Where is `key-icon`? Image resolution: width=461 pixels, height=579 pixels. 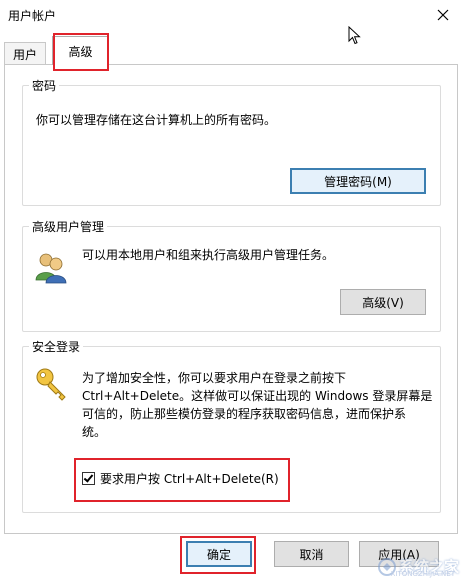
key-icon is located at coordinates (51, 384).